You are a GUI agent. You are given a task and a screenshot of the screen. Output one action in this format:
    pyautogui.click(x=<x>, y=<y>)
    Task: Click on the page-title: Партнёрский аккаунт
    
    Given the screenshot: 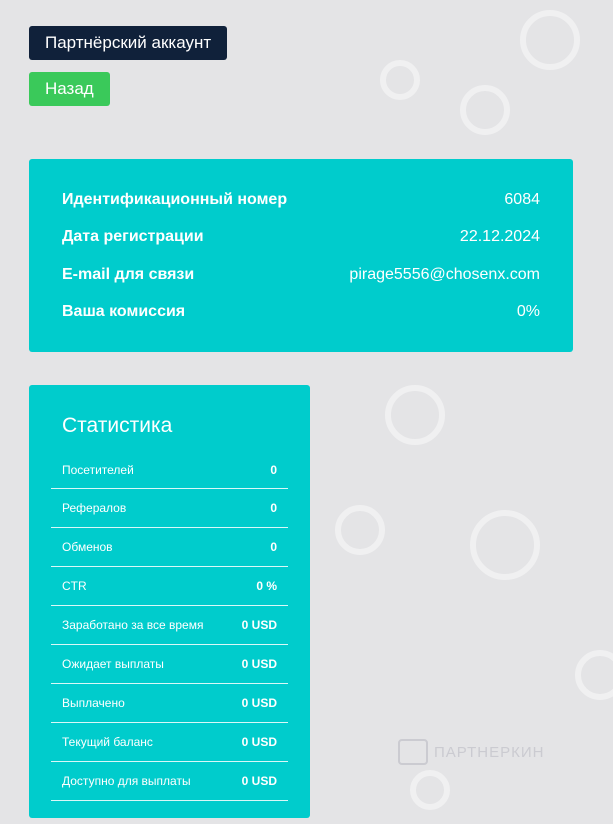 What is the action you would take?
    pyautogui.click(x=128, y=43)
    